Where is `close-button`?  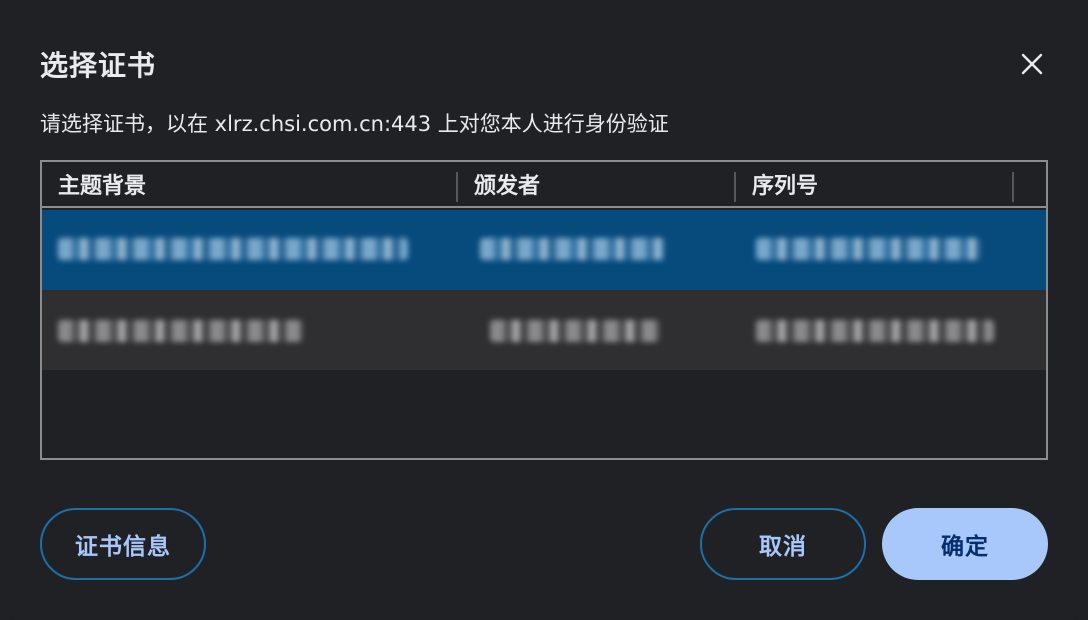
close-button is located at coordinates (1032, 64).